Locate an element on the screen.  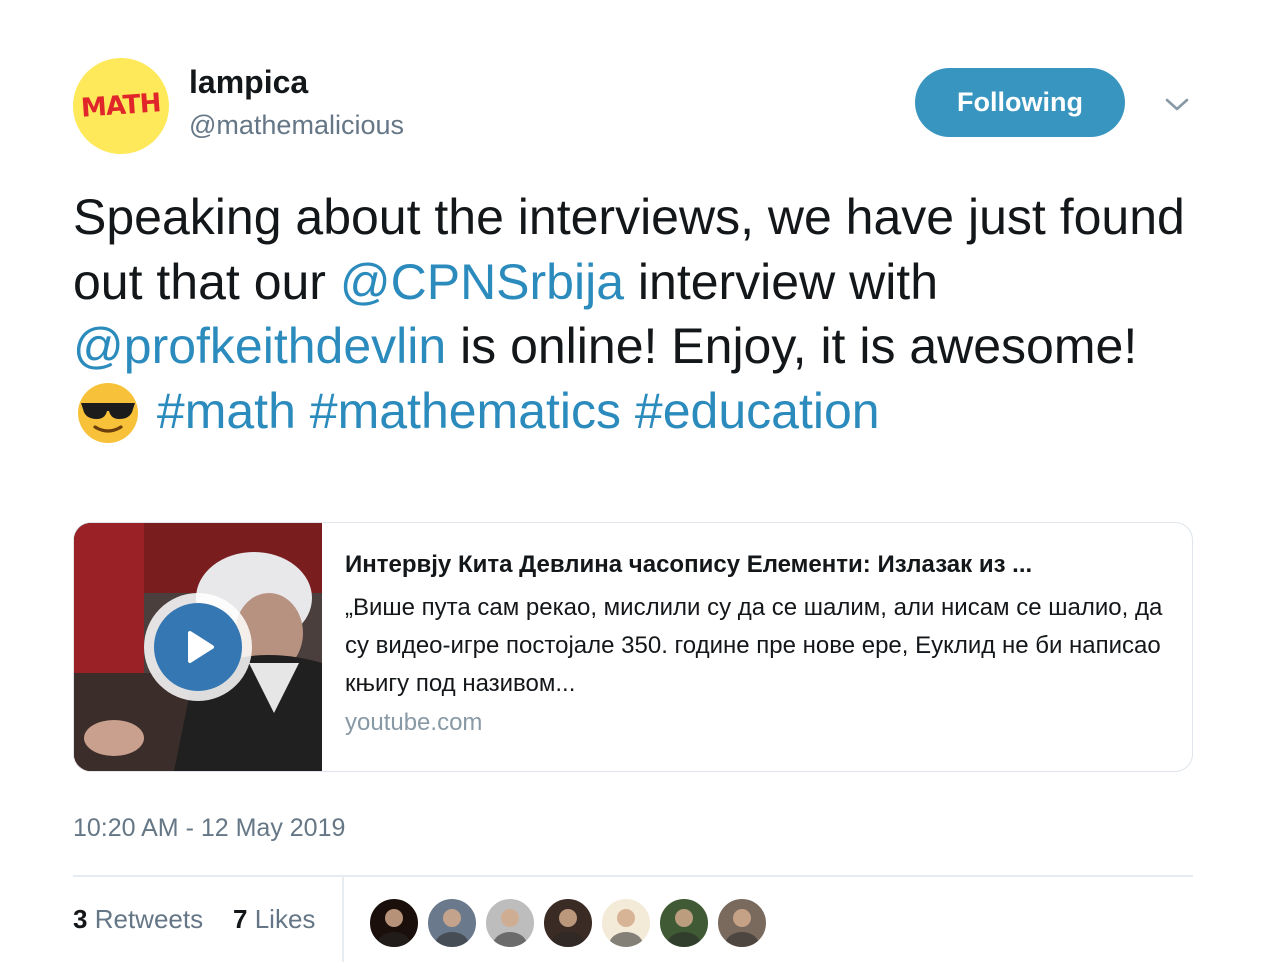
author-handle: @mathemalicious is located at coordinates (296, 125).